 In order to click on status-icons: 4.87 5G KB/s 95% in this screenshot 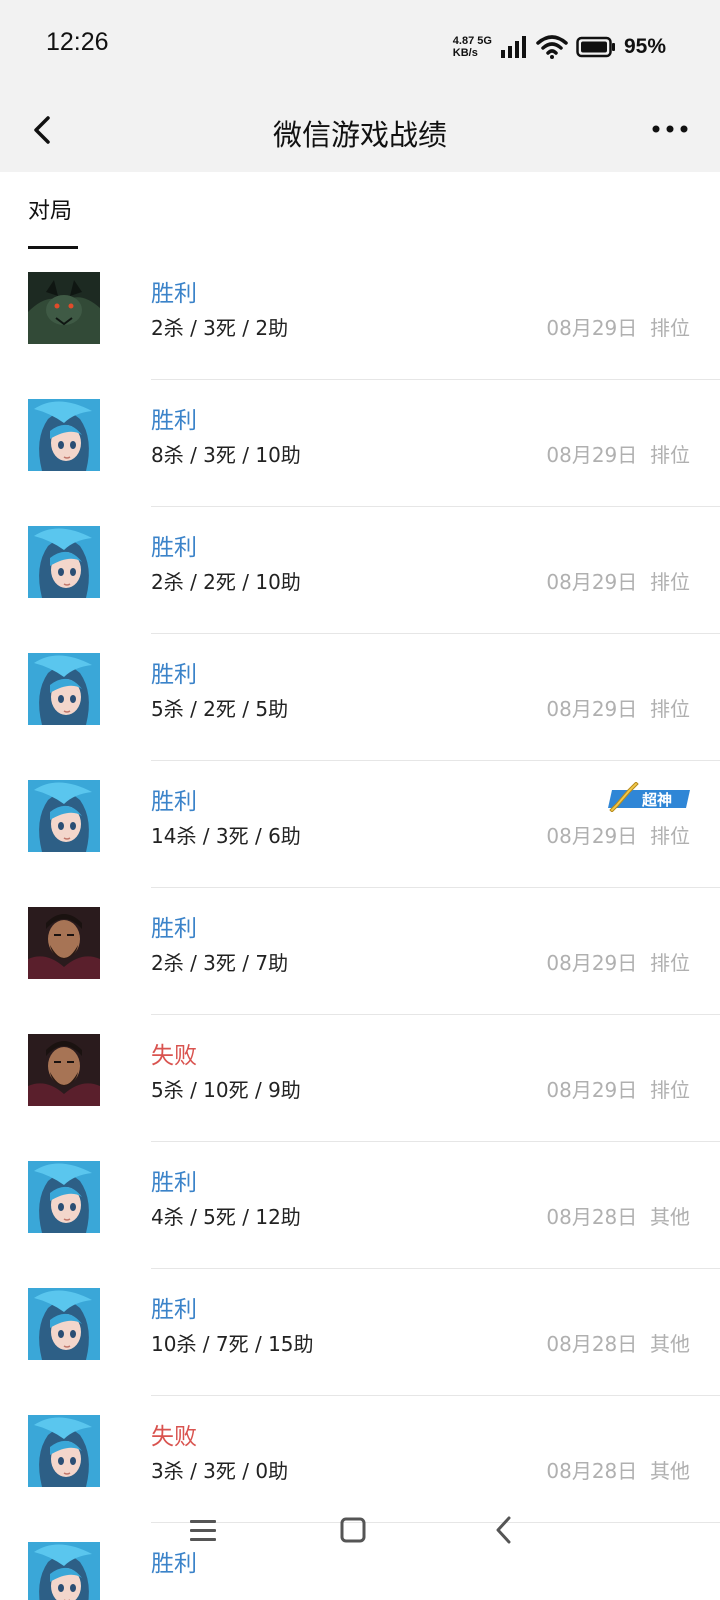, I will do `click(559, 47)`.